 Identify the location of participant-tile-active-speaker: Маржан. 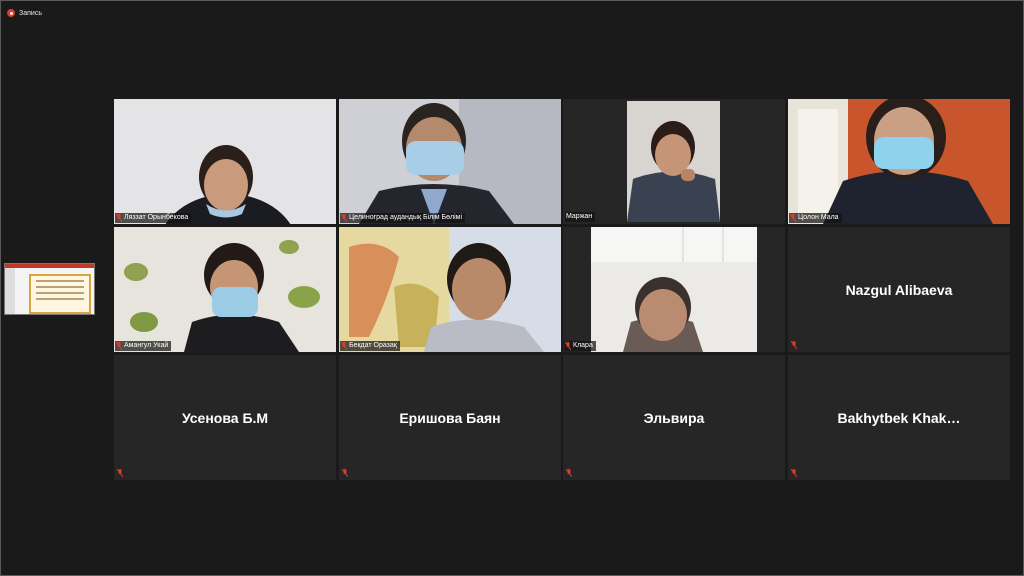
(674, 161).